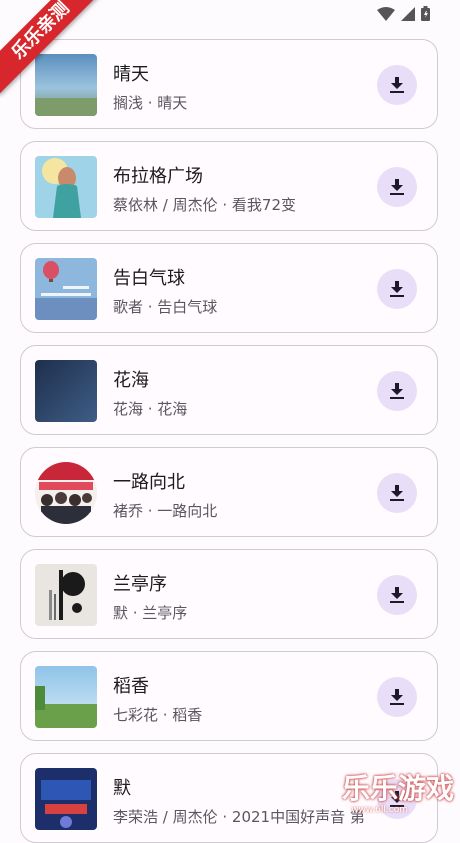  What do you see at coordinates (408, 13) in the screenshot?
I see `signal-icon` at bounding box center [408, 13].